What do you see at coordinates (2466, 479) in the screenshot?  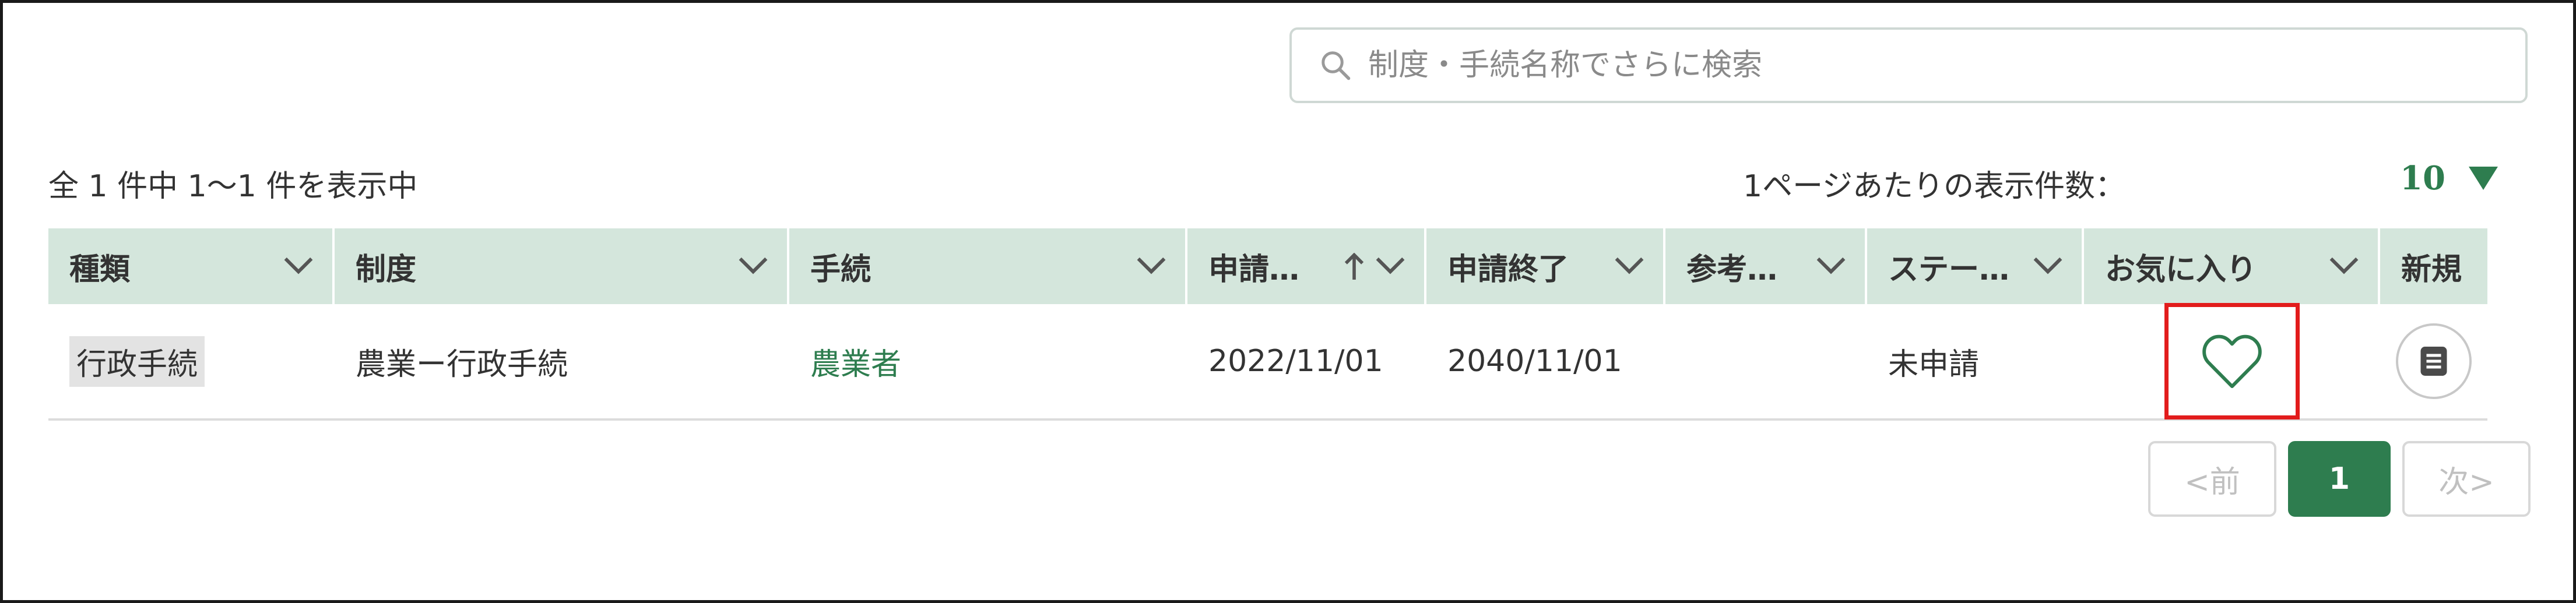 I see `next-page-button: 次>` at bounding box center [2466, 479].